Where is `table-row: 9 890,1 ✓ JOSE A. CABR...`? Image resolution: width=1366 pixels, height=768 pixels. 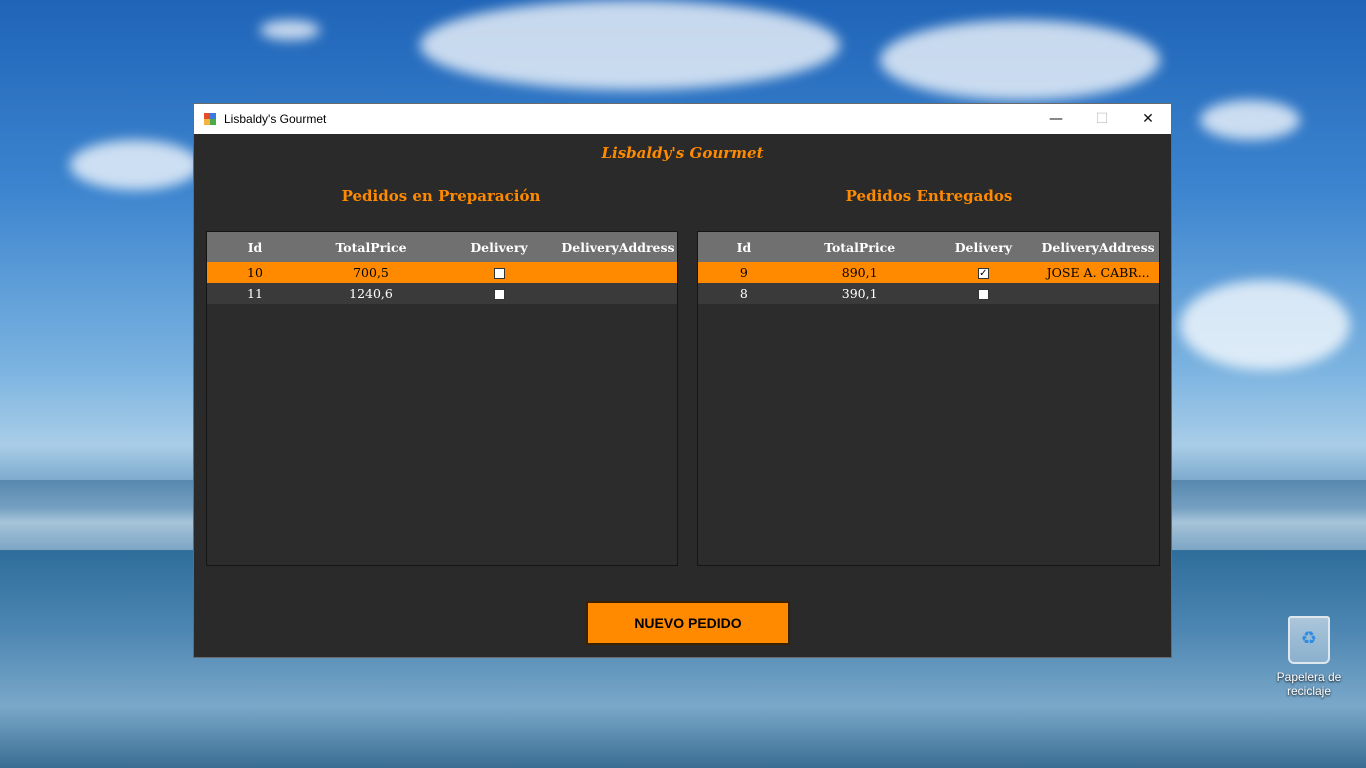
table-row: 9 890,1 ✓ JOSE A. CABR... is located at coordinates (928, 272).